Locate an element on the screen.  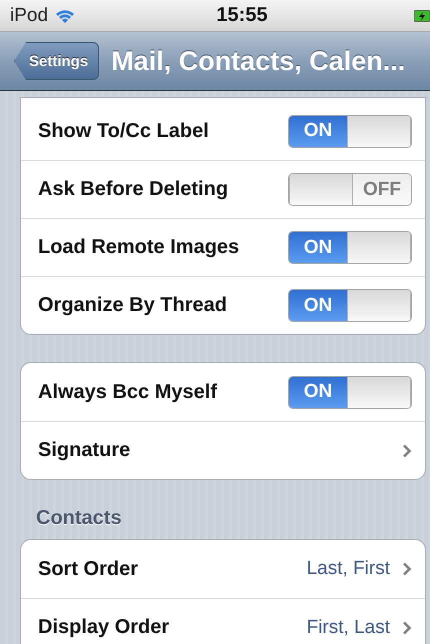
row-label: Always Bcc Myself is located at coordinates (127, 392).